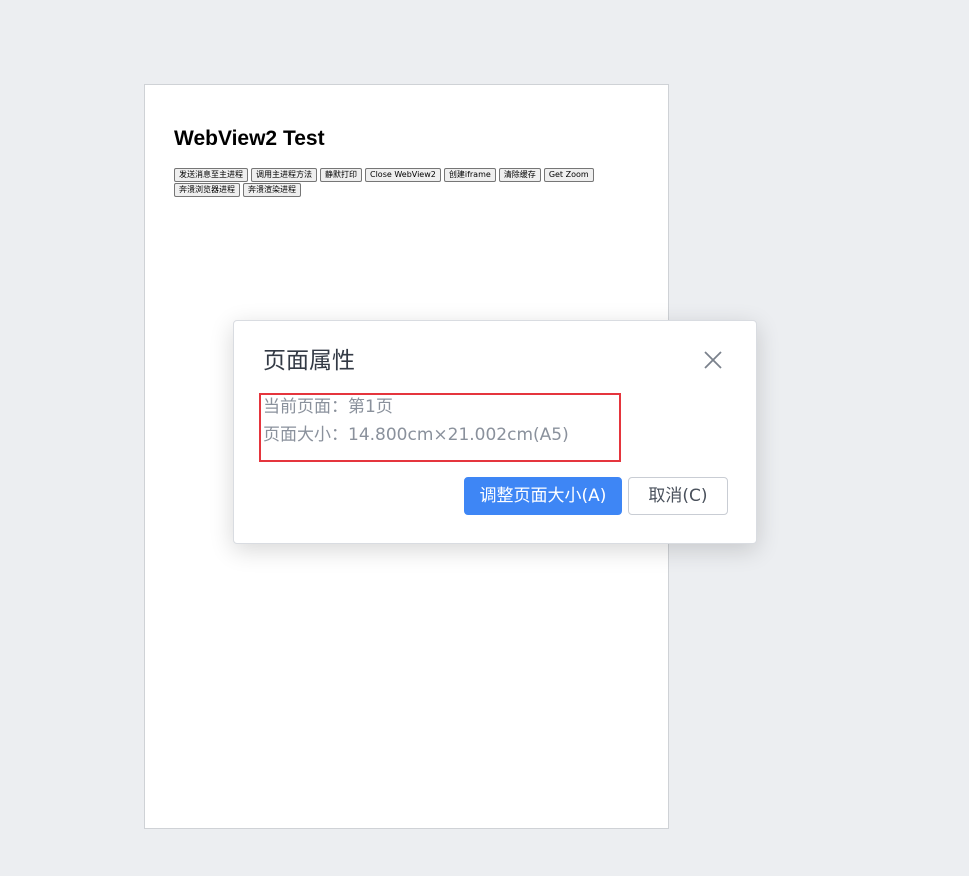 The height and width of the screenshot is (876, 969). Describe the element at coordinates (328, 407) in the screenshot. I see `current-page-info: 当前页面：第1页` at that location.